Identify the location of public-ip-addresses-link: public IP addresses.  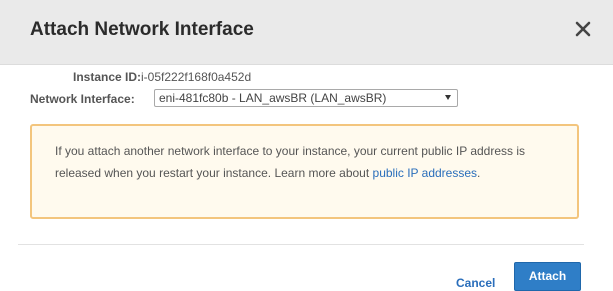
(425, 173).